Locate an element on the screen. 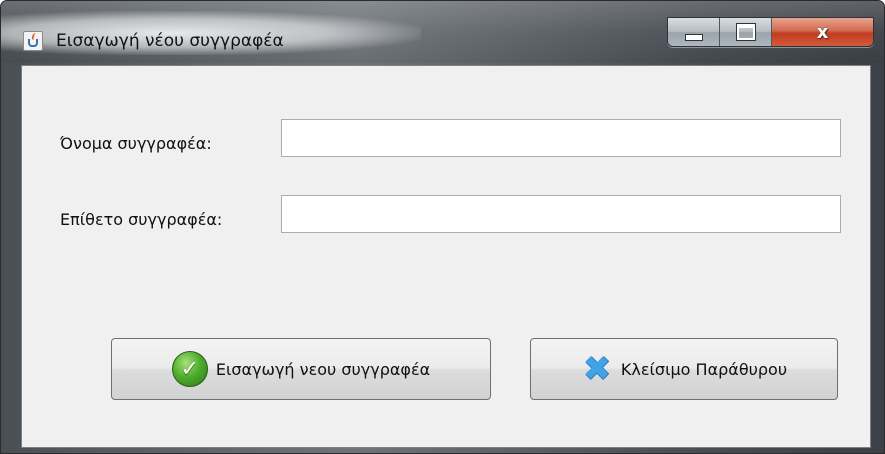 The height and width of the screenshot is (454, 885). last-name-label: Επίθετο συγγραφέα: is located at coordinates (141, 219).